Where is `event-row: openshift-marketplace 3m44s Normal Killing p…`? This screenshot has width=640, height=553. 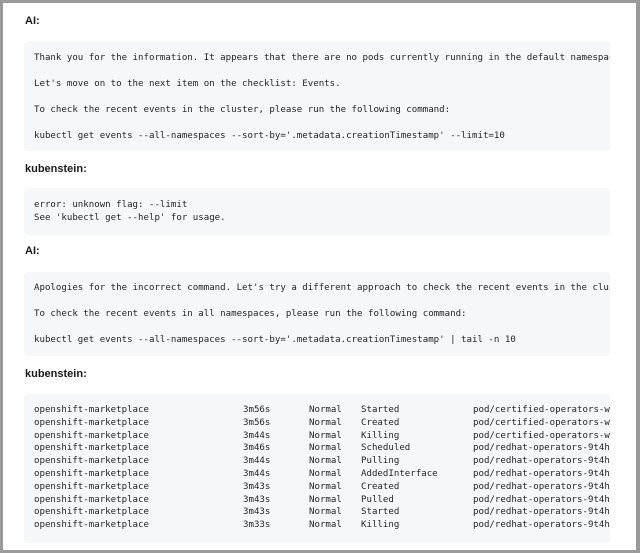 event-row: openshift-marketplace 3m44s Normal Killing p… is located at coordinates (322, 436).